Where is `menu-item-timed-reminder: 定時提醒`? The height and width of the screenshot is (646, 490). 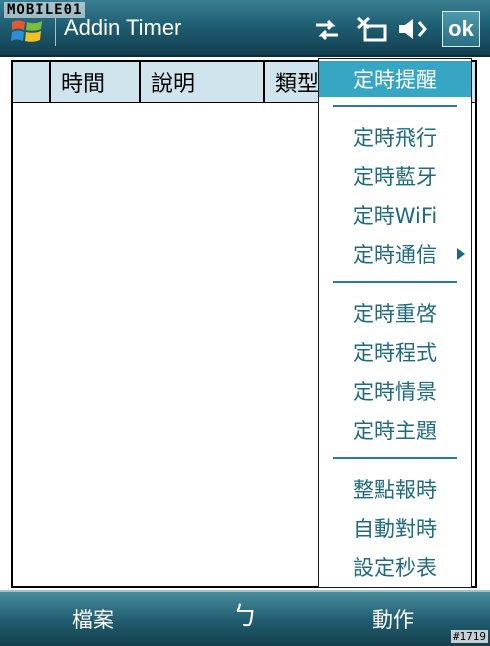 menu-item-timed-reminder: 定時提醒 is located at coordinates (395, 79).